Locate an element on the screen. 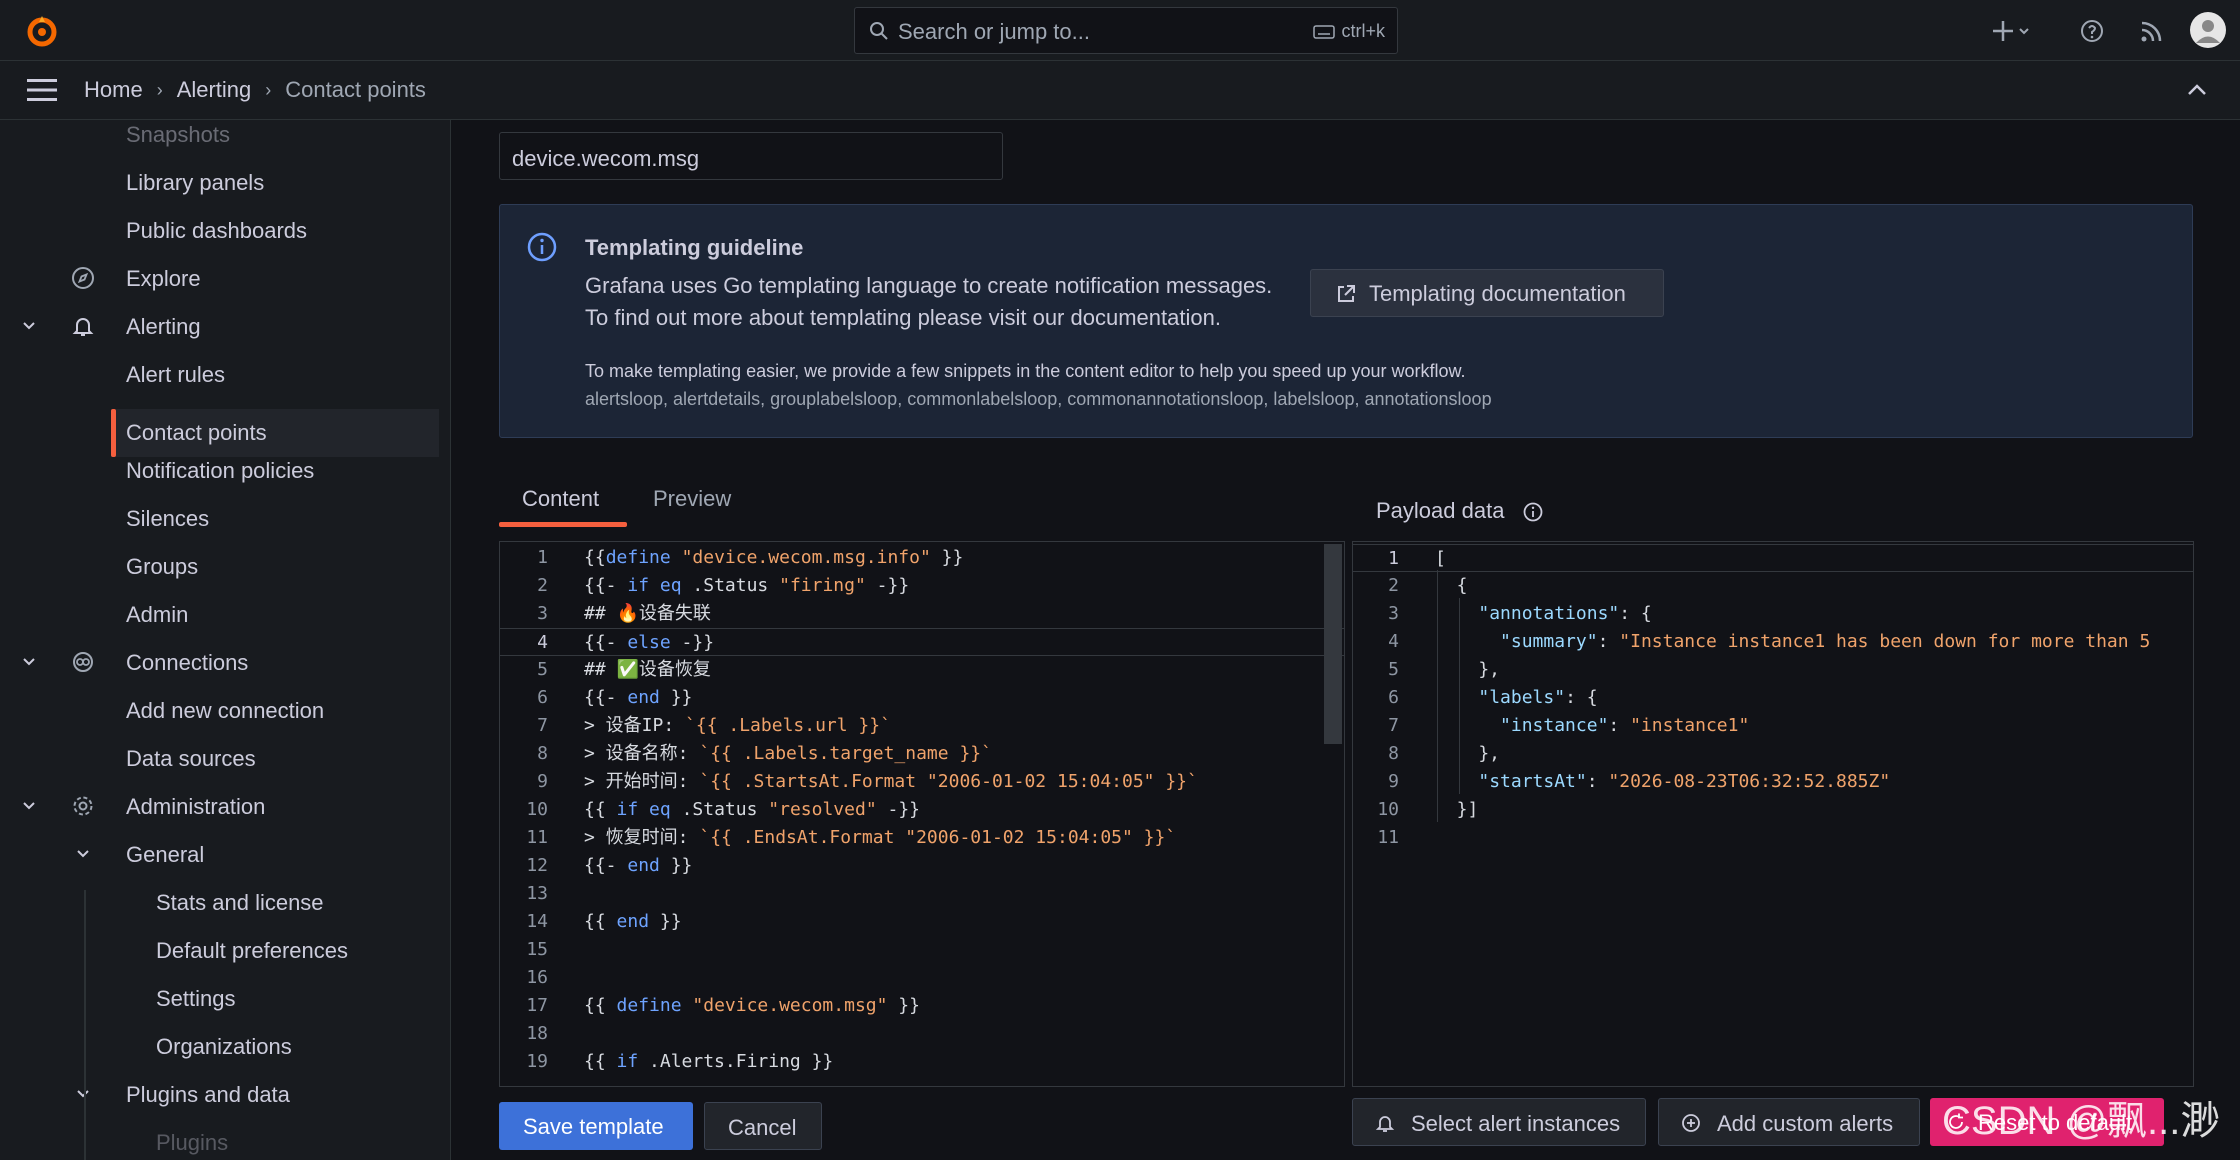 Image resolution: width=2240 pixels, height=1160 pixels. rss-news-icon is located at coordinates (2152, 31).